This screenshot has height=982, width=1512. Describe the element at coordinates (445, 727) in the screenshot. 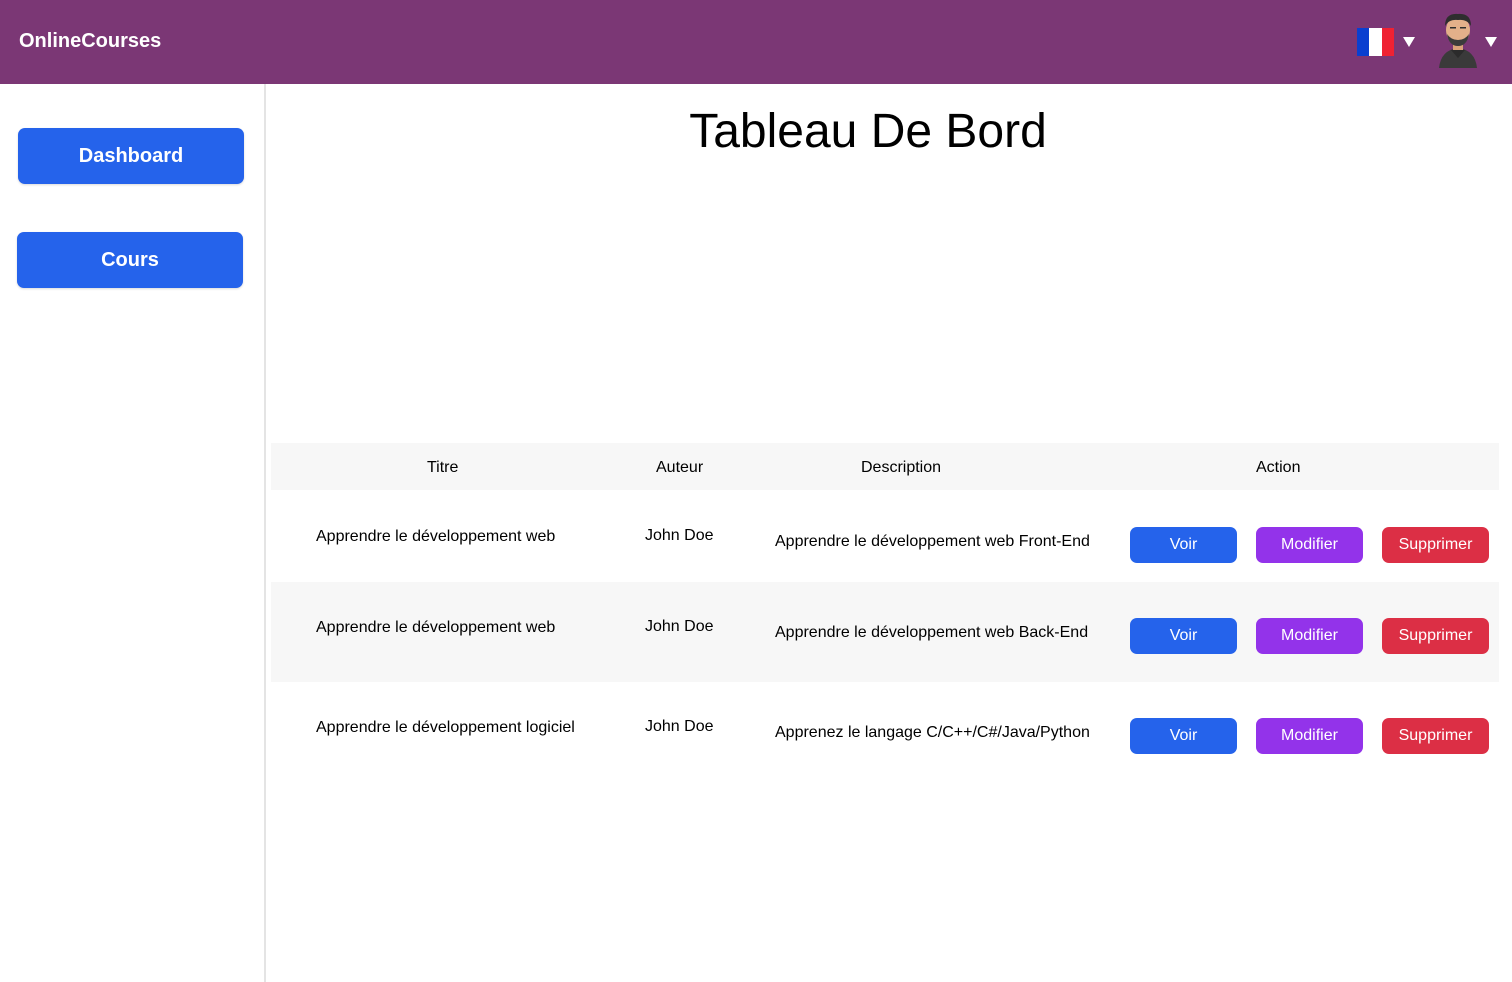

I see `cell-title: Apprendre le développement logiciel` at that location.